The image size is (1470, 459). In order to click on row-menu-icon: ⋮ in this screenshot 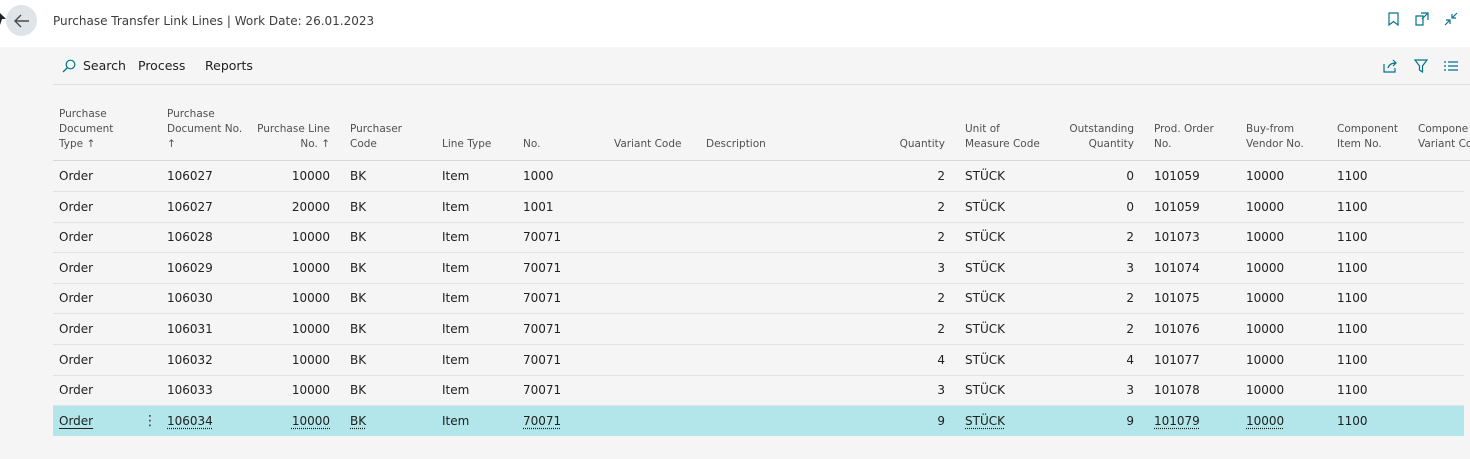, I will do `click(150, 421)`.